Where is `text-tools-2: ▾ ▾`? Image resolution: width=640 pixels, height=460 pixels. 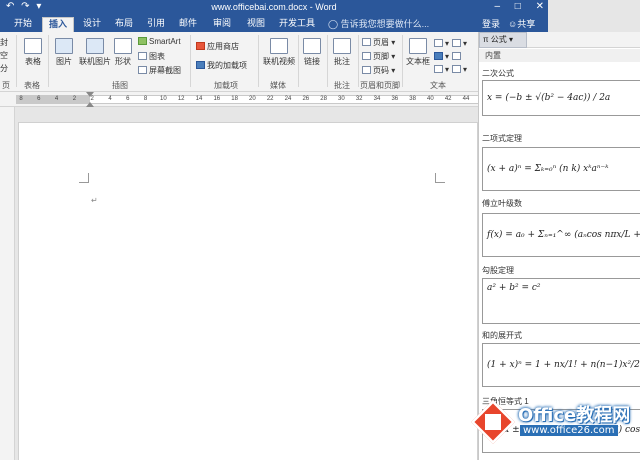 text-tools-2: ▾ ▾ is located at coordinates (459, 56).